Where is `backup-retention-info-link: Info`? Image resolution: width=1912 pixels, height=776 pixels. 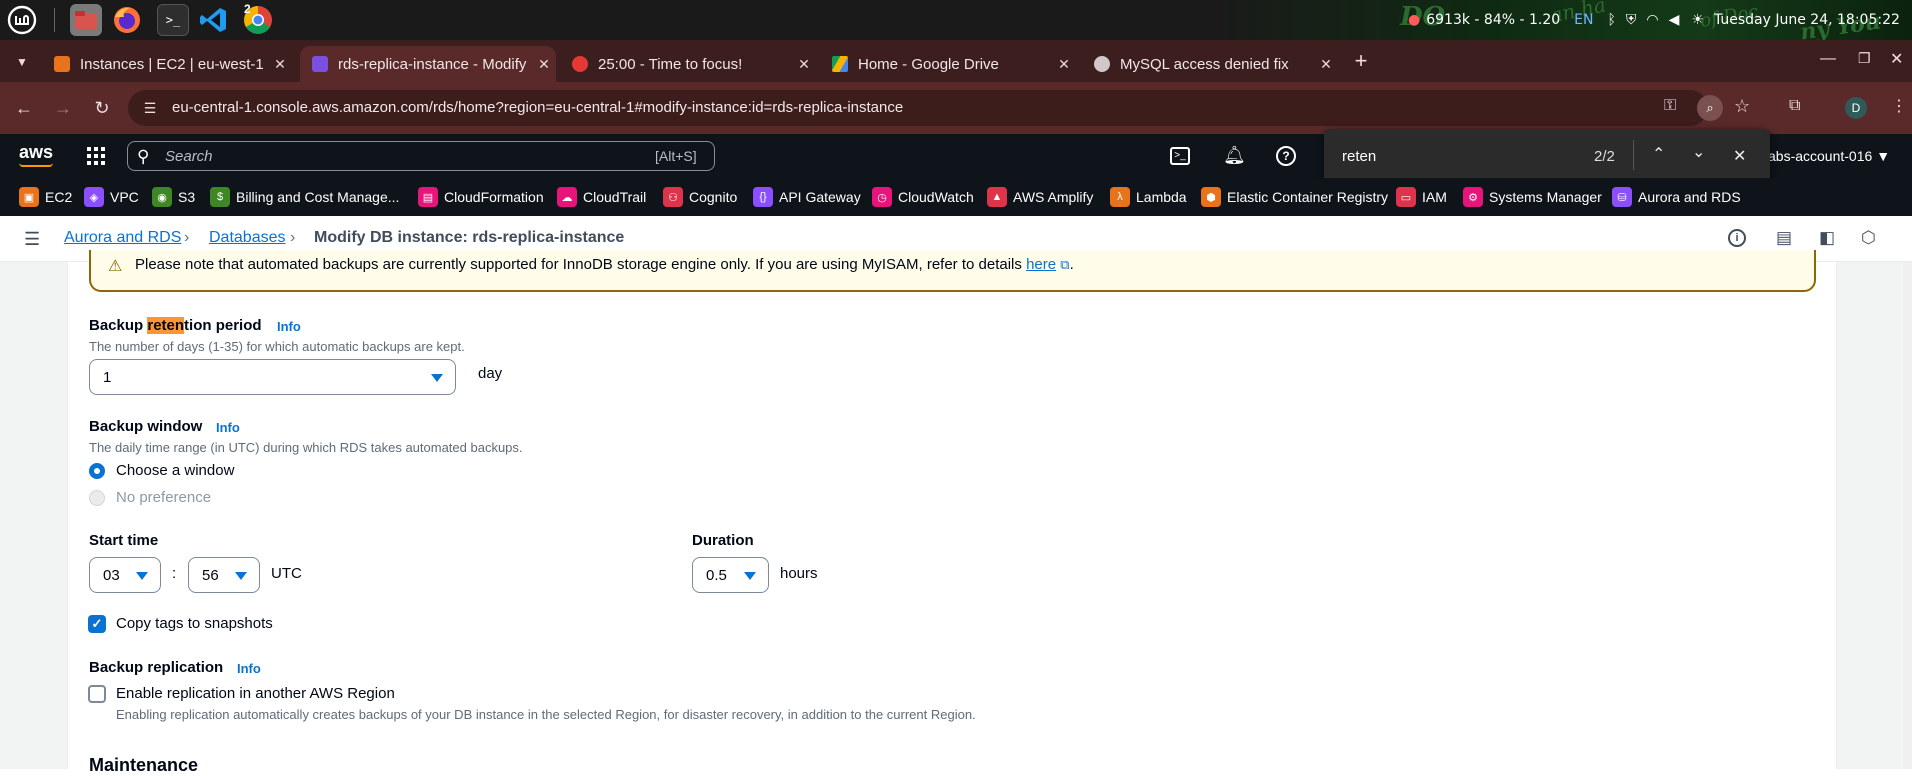 backup-retention-info-link: Info is located at coordinates (289, 326).